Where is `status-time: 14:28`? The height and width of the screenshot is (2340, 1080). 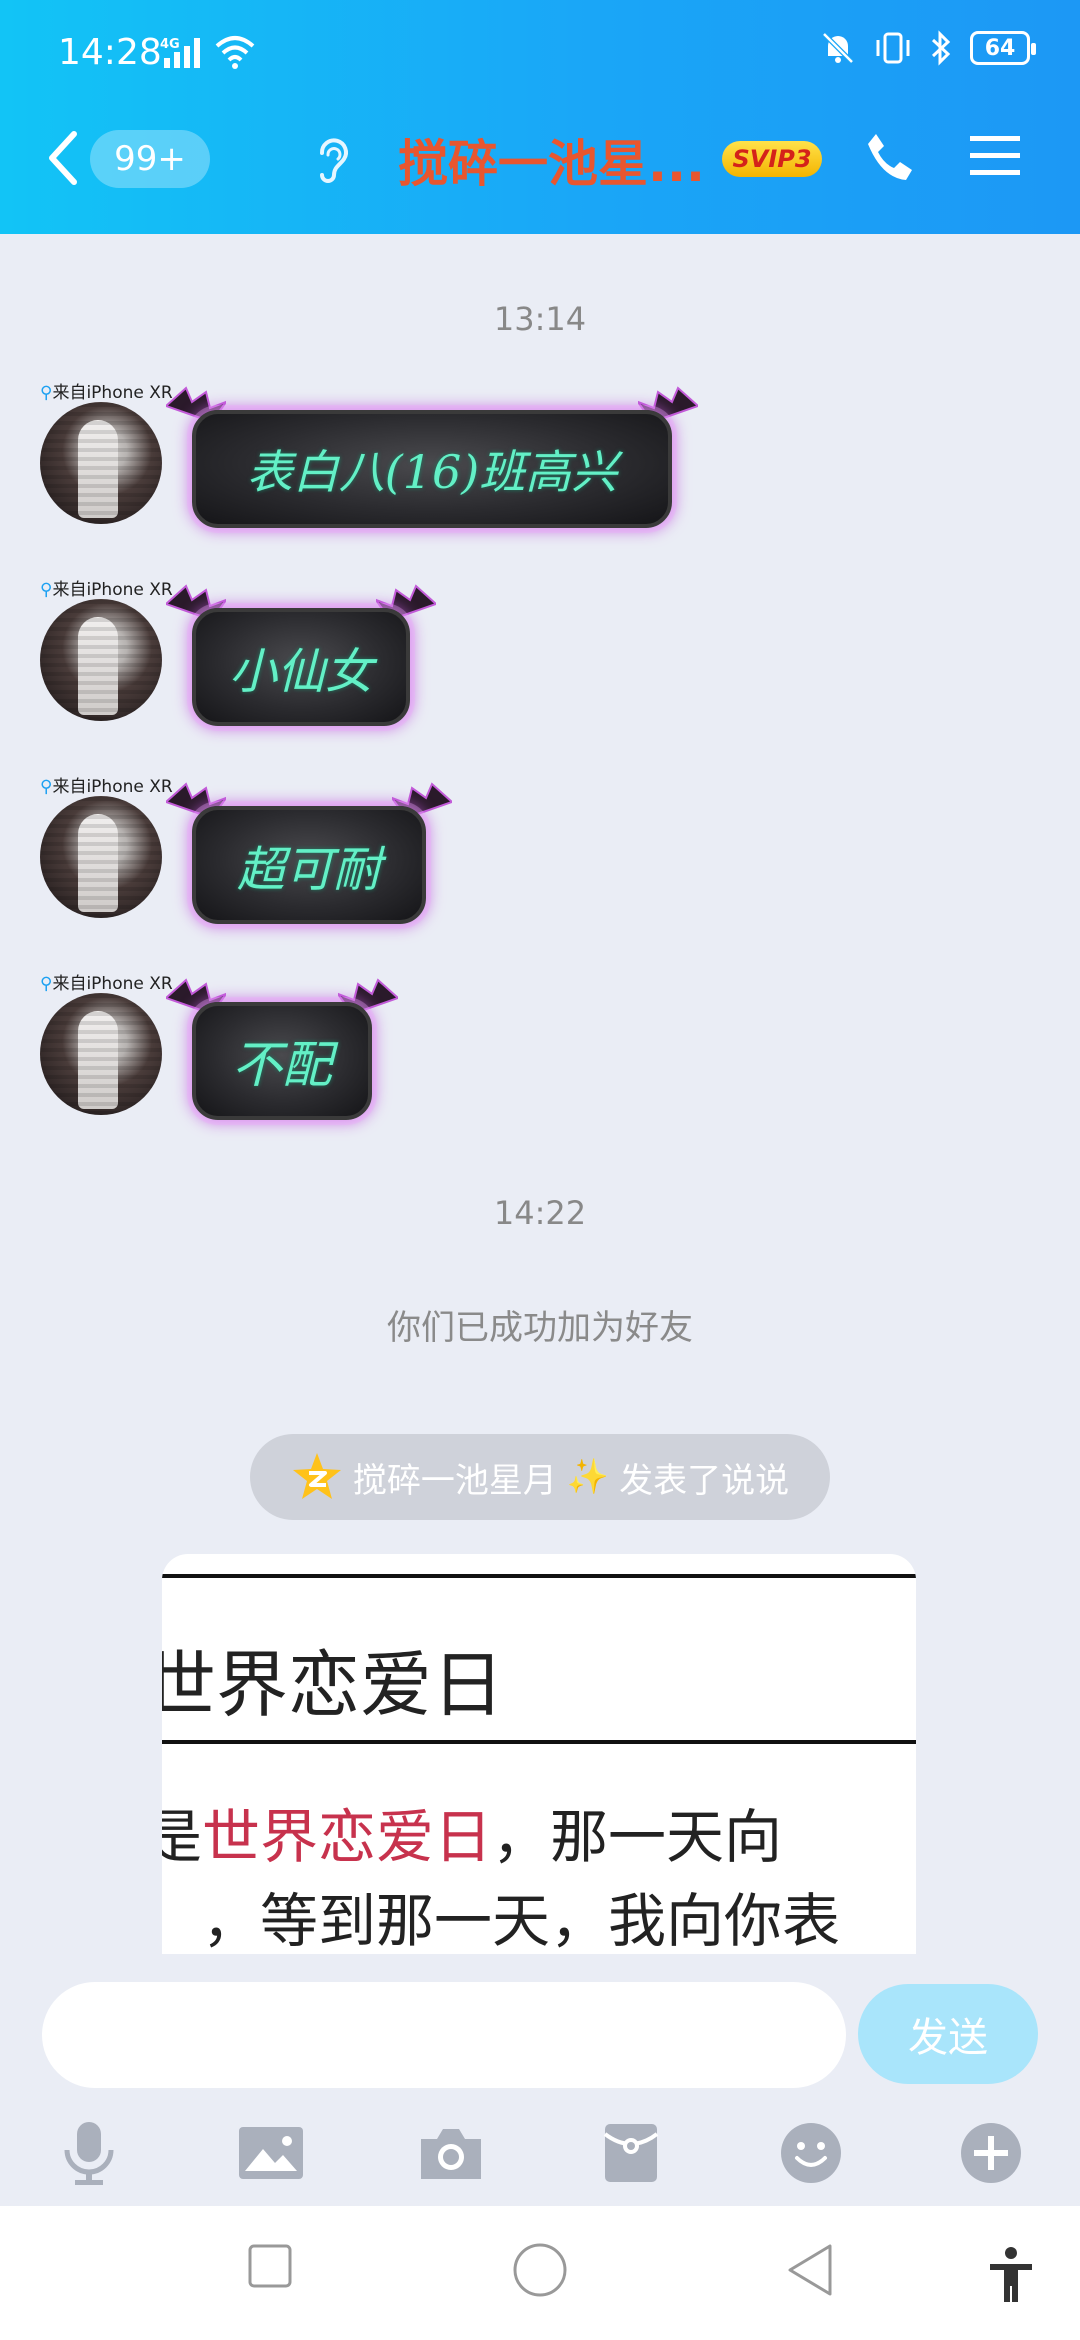
status-time: 14:28 is located at coordinates (110, 52).